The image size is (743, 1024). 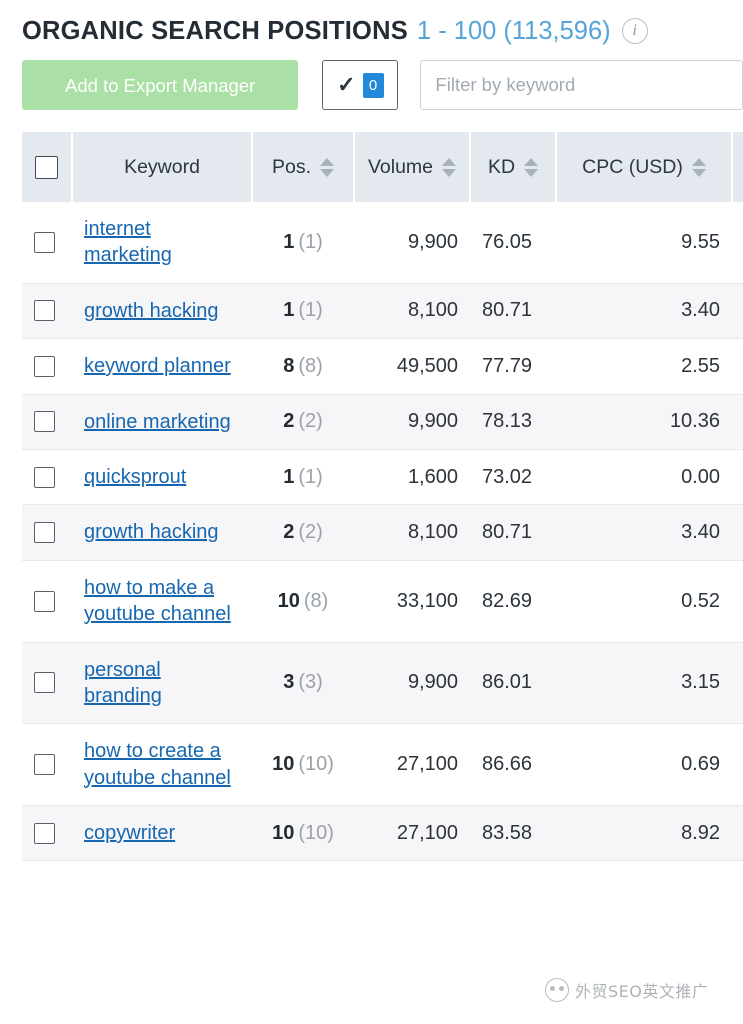 I want to click on column-header-cpc-label: CPC (USD), so click(x=632, y=166).